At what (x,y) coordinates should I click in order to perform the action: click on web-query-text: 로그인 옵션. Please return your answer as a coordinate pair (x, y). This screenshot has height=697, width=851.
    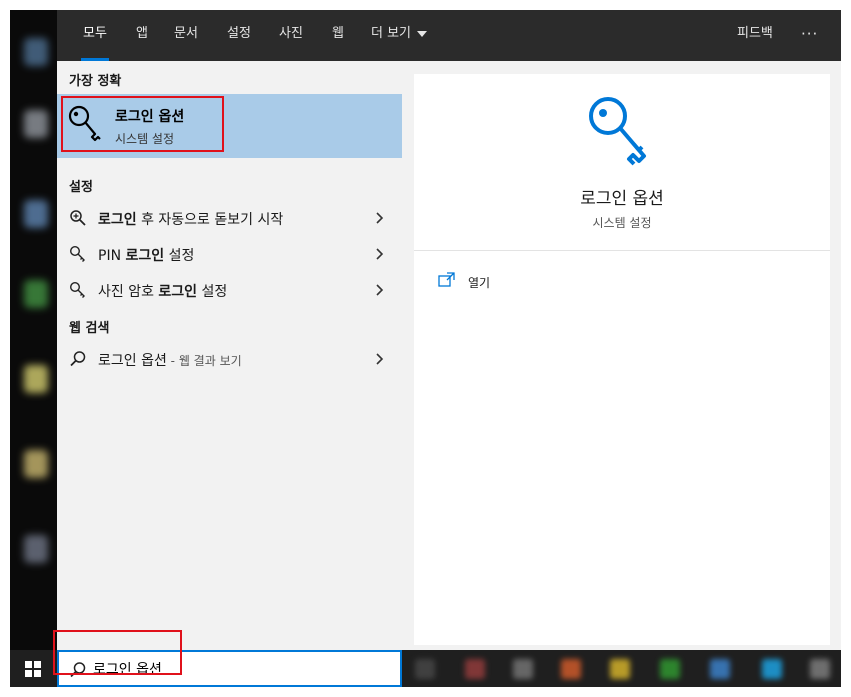
    Looking at the image, I should click on (132, 361).